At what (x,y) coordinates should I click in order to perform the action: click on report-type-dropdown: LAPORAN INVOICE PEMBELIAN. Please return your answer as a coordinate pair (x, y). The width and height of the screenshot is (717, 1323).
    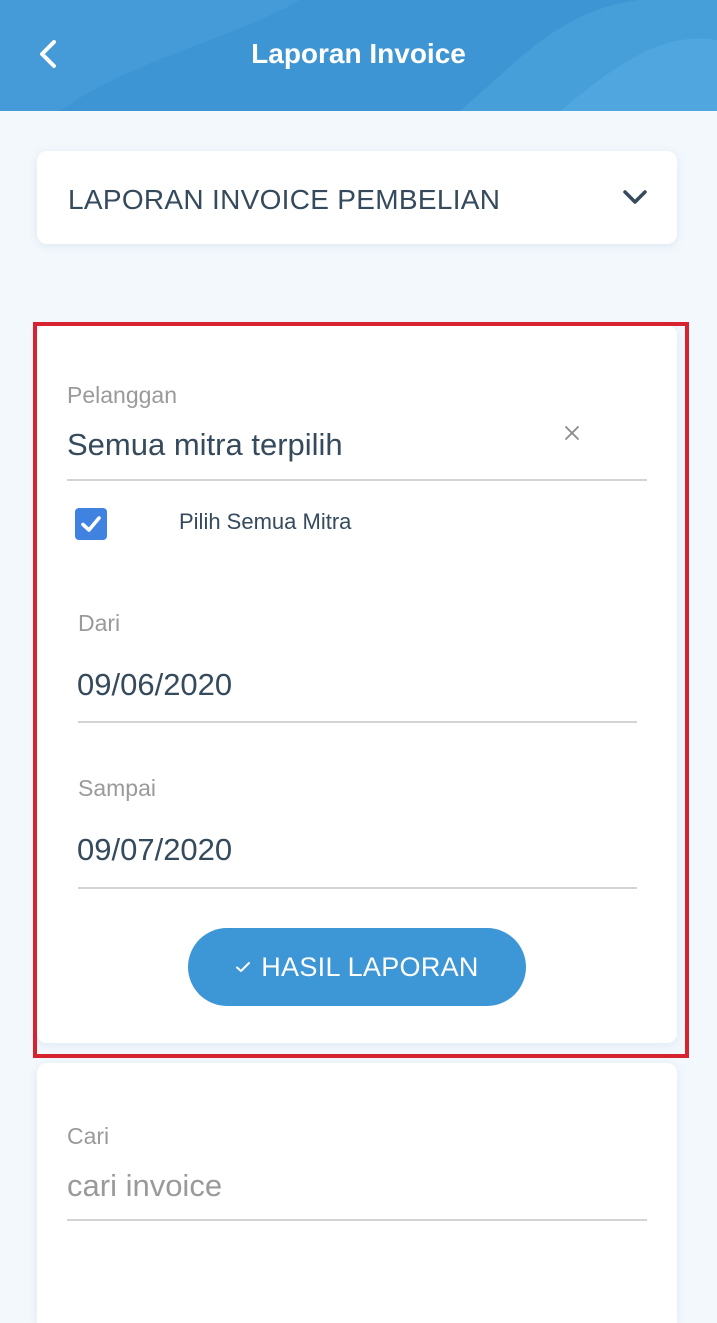
    Looking at the image, I should click on (357, 197).